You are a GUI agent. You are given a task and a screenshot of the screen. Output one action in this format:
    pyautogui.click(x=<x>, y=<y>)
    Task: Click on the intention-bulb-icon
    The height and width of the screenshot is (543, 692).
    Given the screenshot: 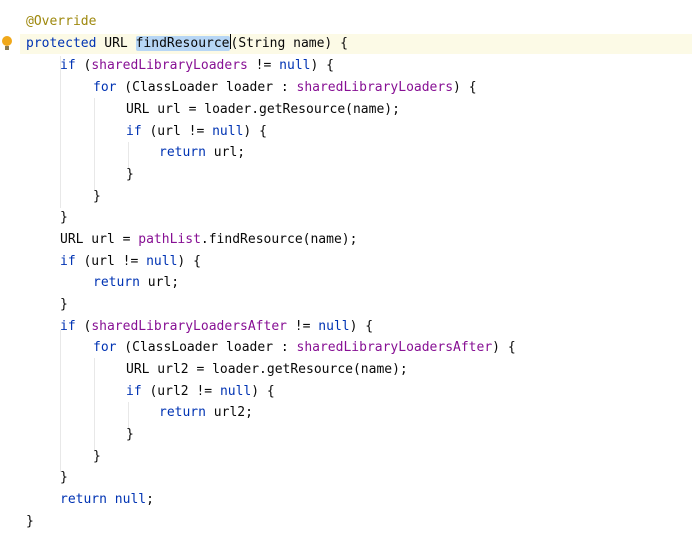 What is the action you would take?
    pyautogui.click(x=7, y=44)
    